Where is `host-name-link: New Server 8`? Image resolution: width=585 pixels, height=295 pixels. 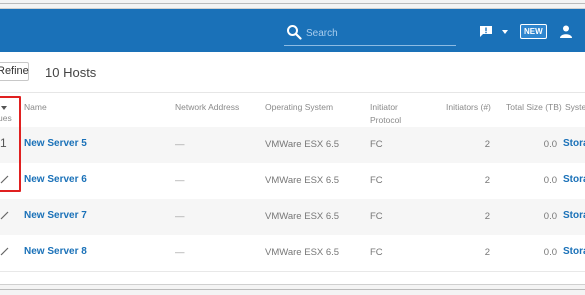 host-name-link: New Server 8 is located at coordinates (55, 251).